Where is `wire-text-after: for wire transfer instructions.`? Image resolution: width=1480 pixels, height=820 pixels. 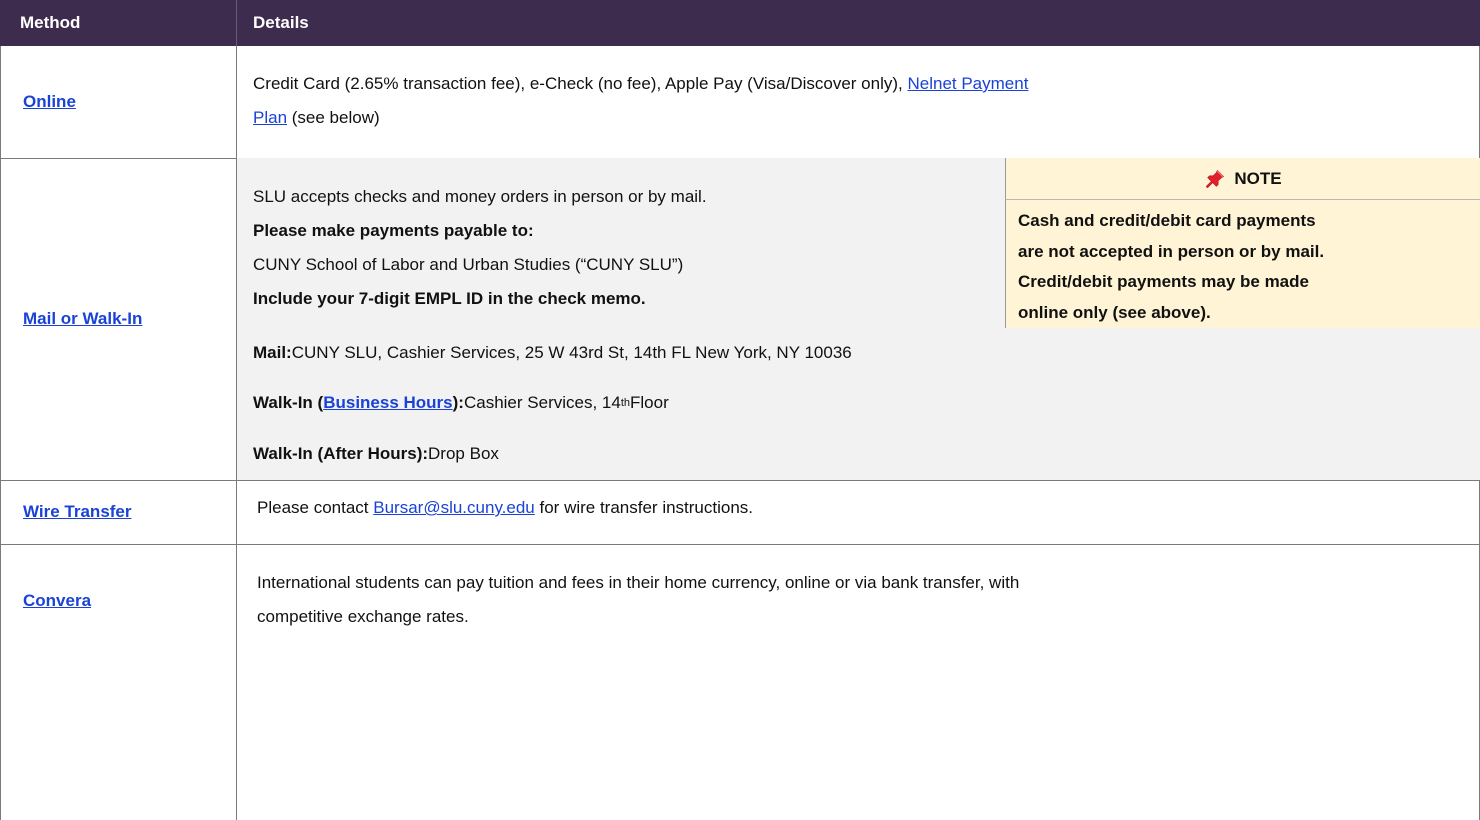
wire-text-after: for wire transfer instructions. is located at coordinates (644, 507).